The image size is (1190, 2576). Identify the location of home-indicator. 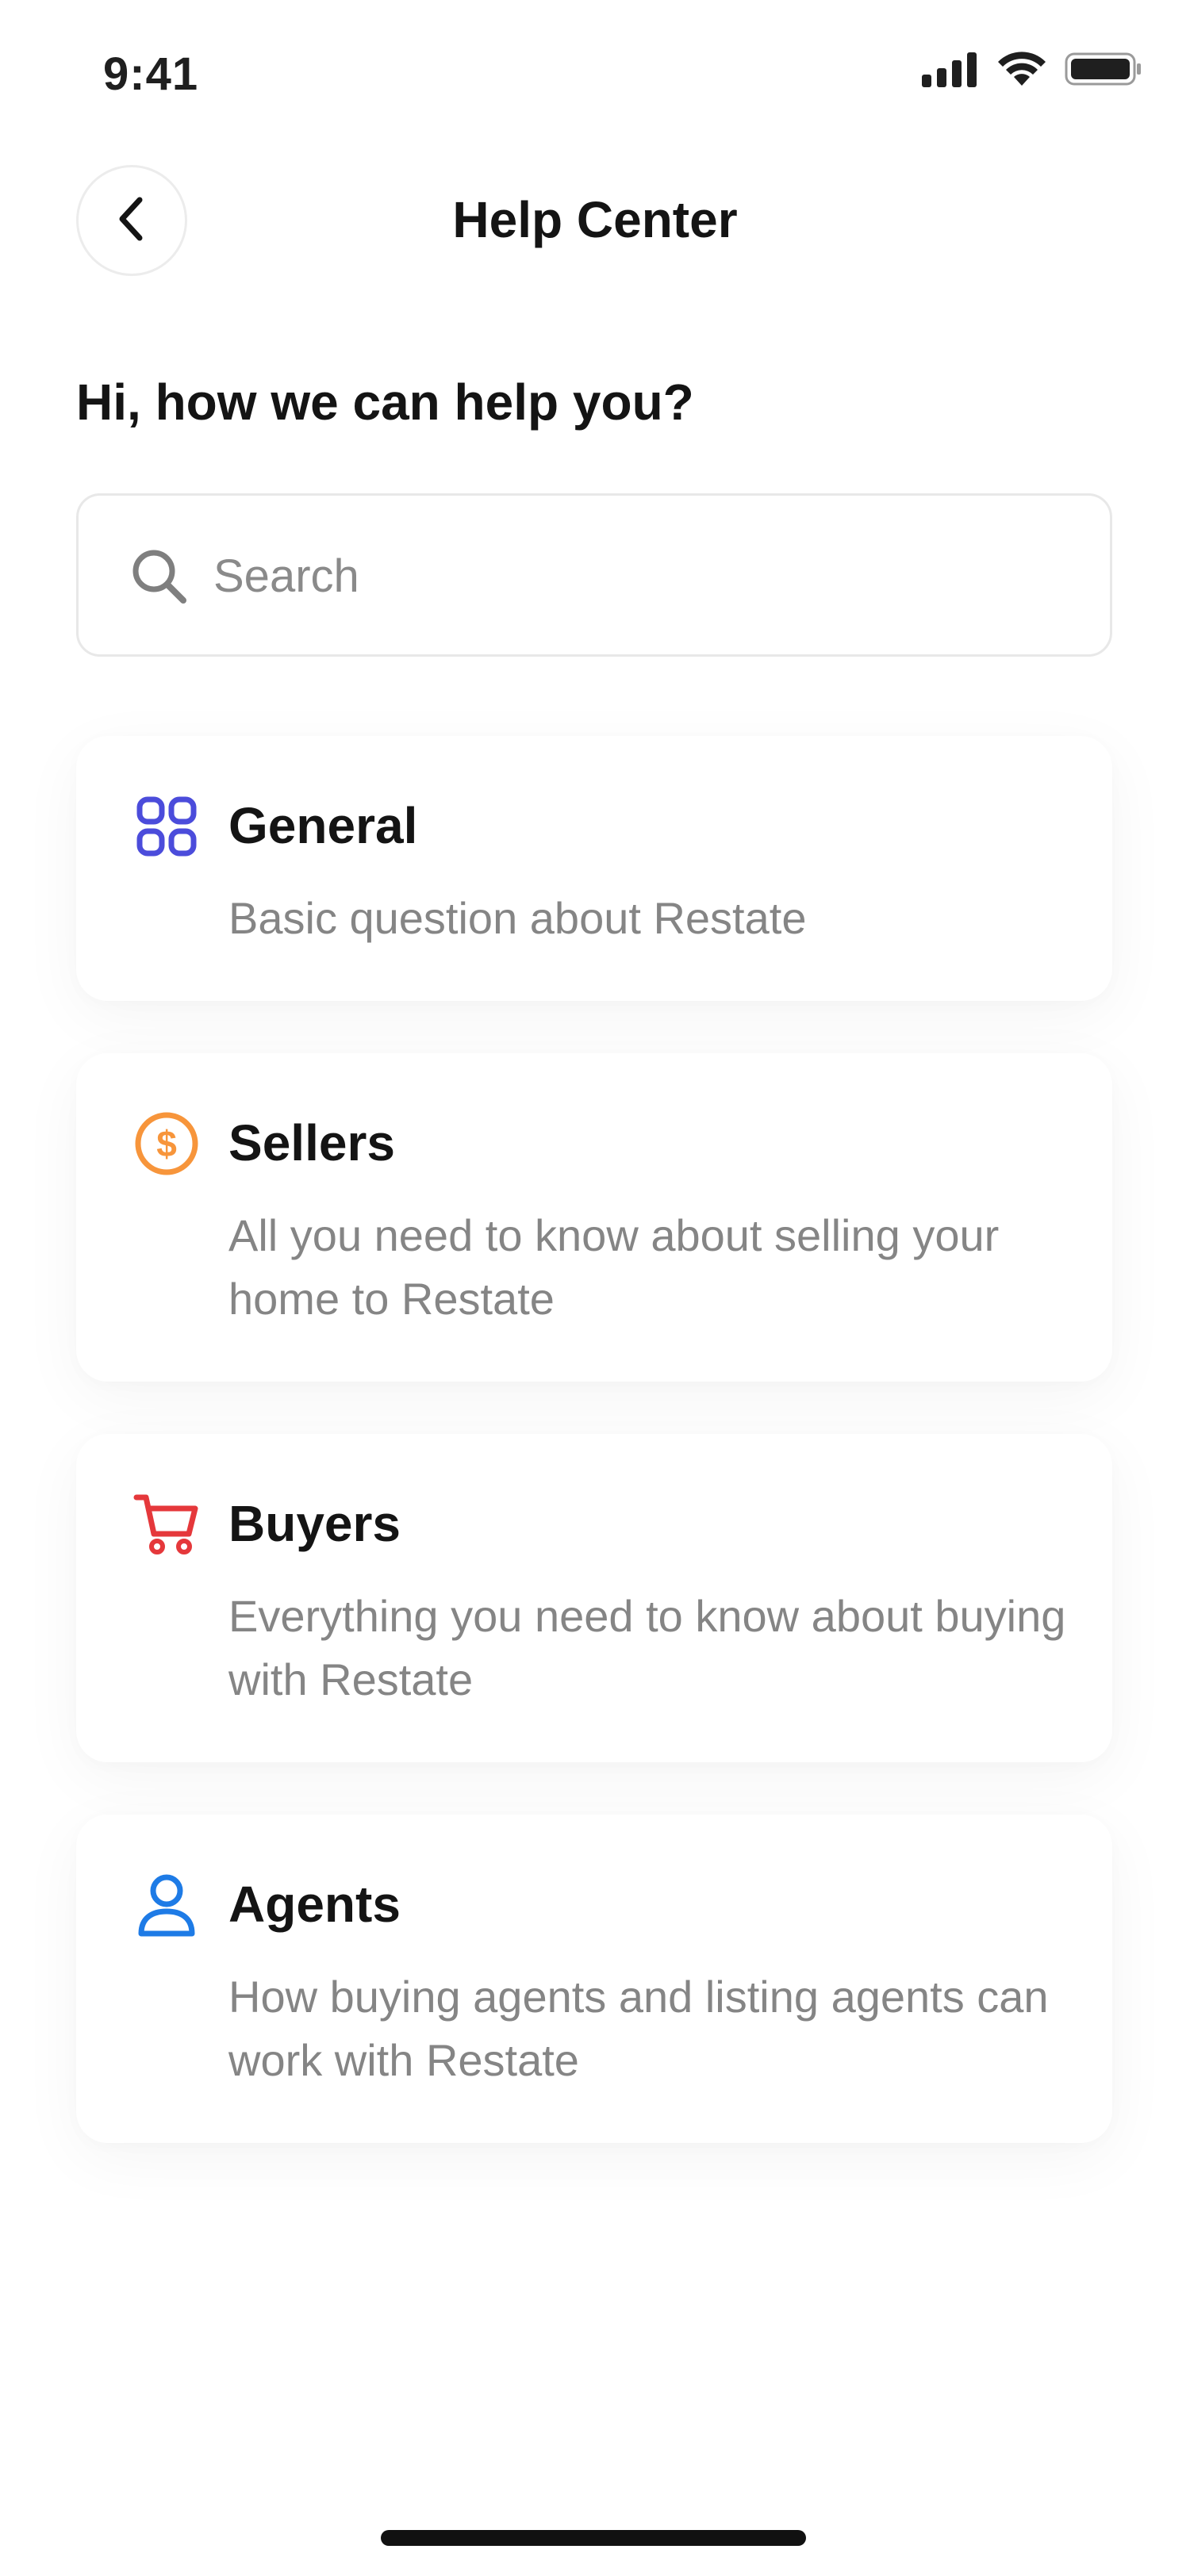
(593, 2538).